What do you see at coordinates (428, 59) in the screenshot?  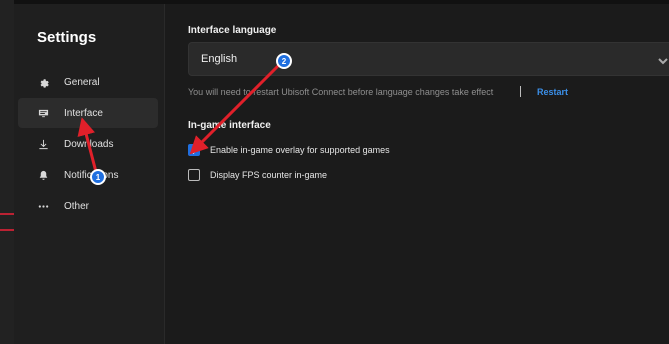 I see `language-select: English` at bounding box center [428, 59].